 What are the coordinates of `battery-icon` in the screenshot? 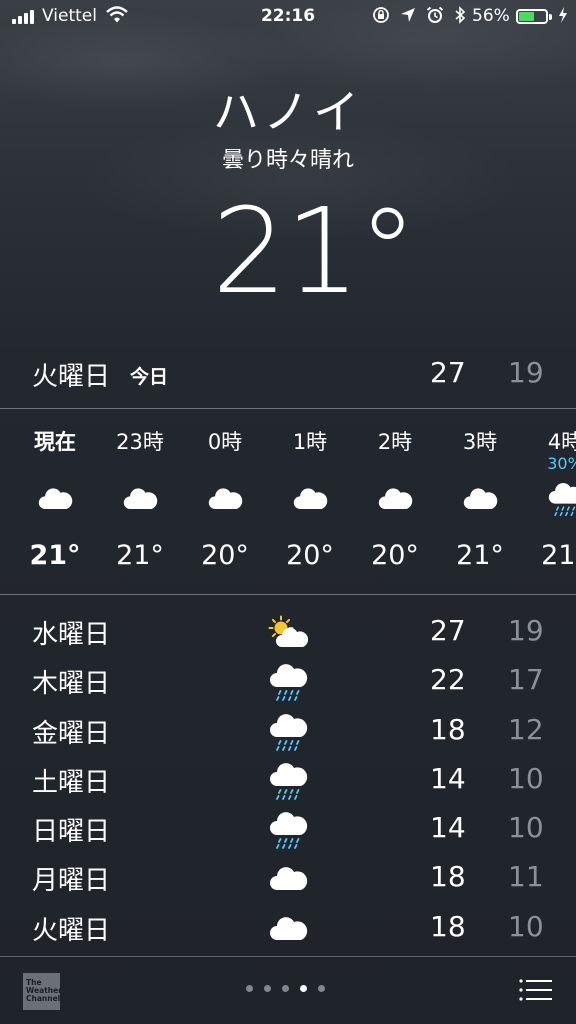 It's located at (532, 16).